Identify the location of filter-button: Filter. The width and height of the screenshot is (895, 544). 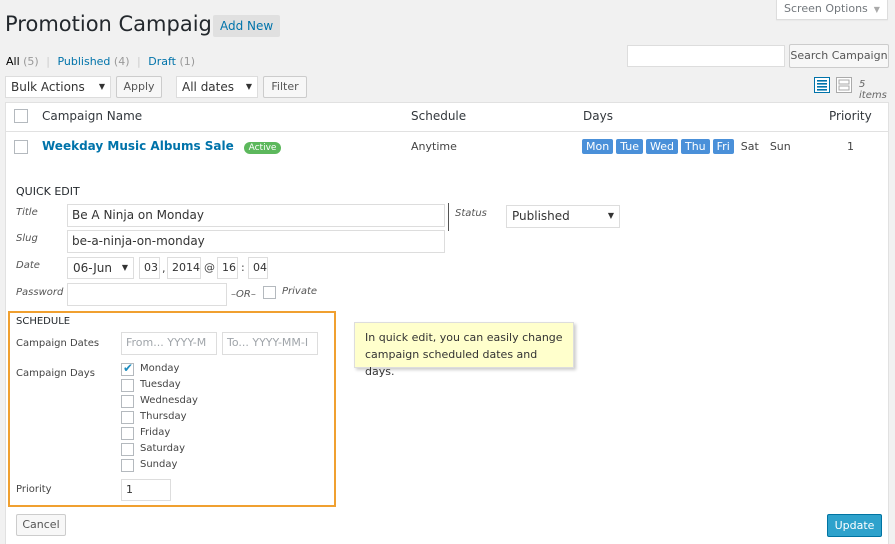
(285, 87).